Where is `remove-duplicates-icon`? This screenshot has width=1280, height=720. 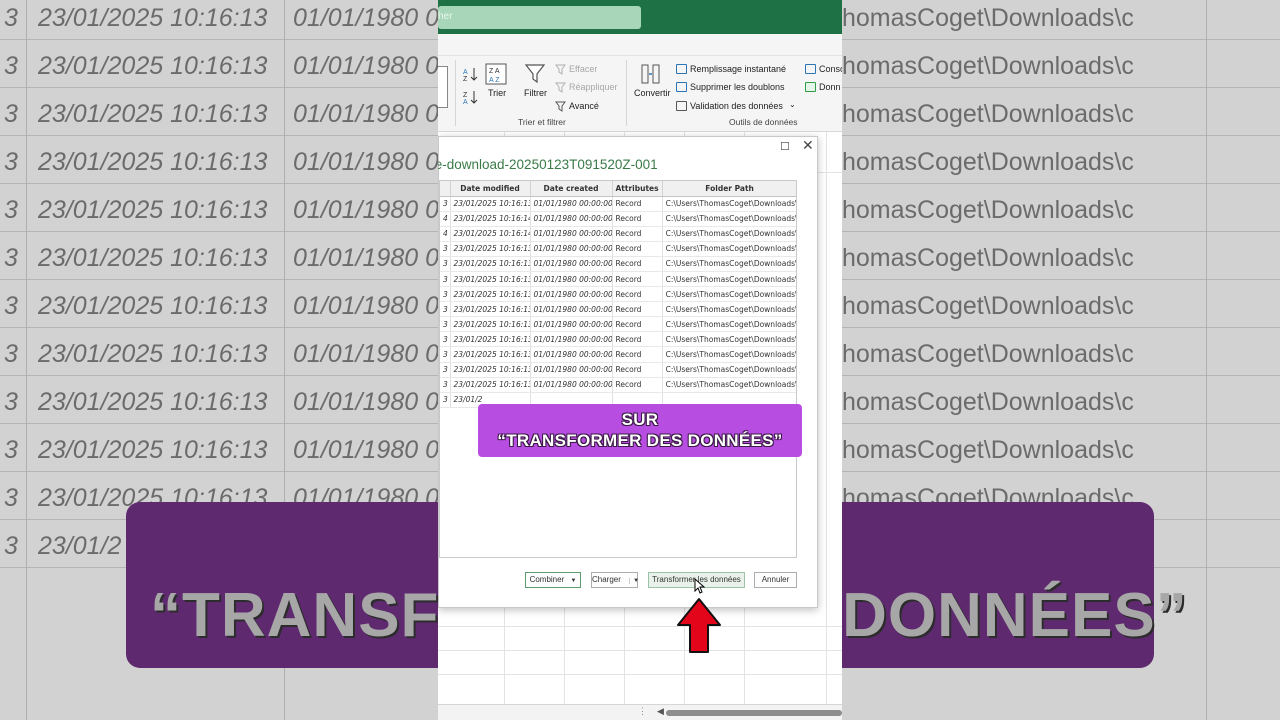
remove-duplicates-icon is located at coordinates (681, 87).